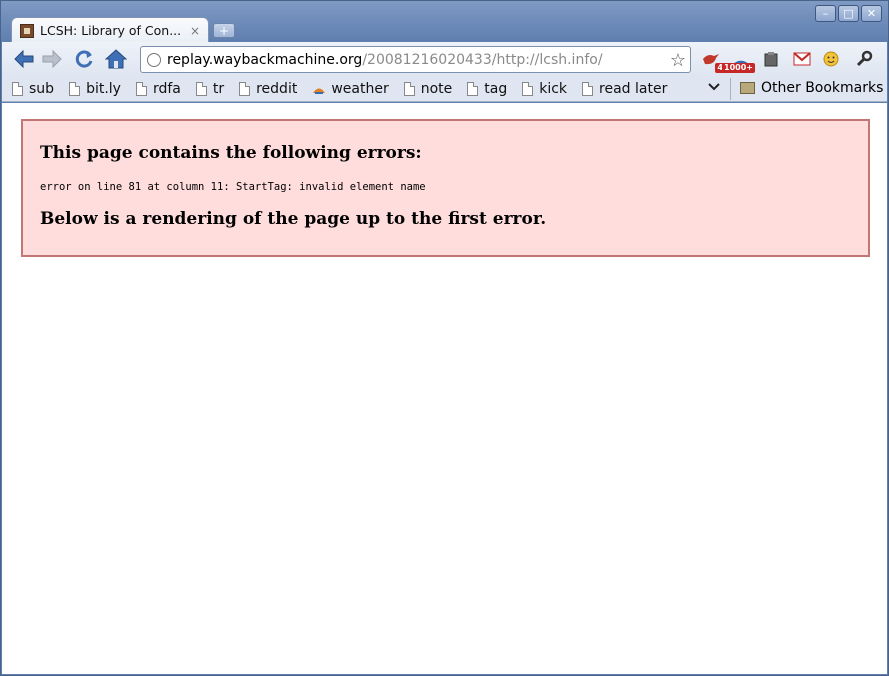 The image size is (889, 676). What do you see at coordinates (427, 89) in the screenshot?
I see `bookmark-note: note` at bounding box center [427, 89].